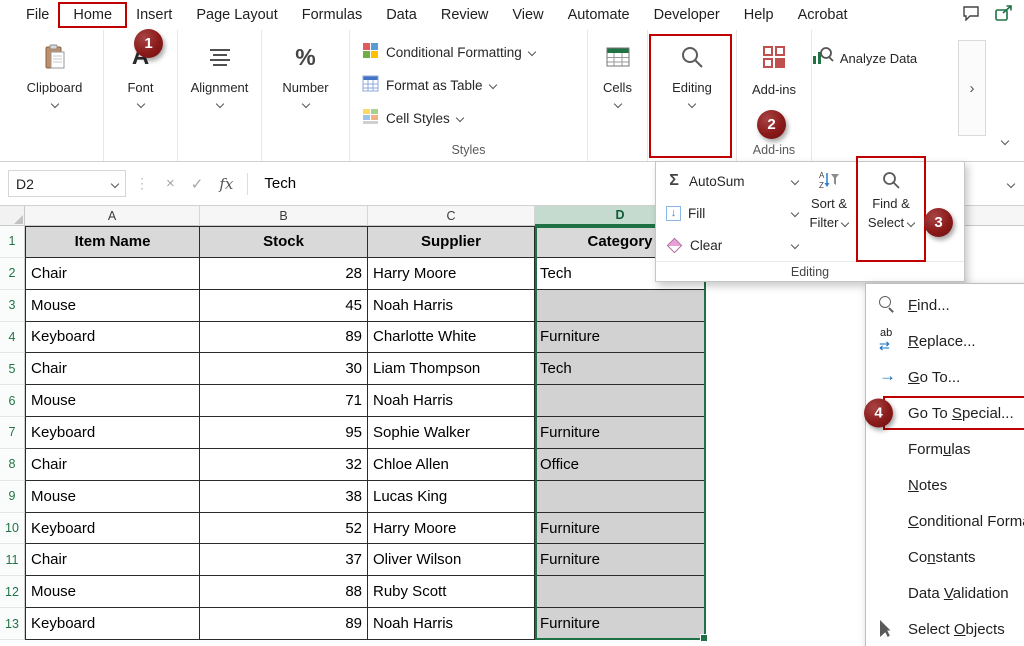  What do you see at coordinates (12, 242) in the screenshot?
I see `row-header: 1` at bounding box center [12, 242].